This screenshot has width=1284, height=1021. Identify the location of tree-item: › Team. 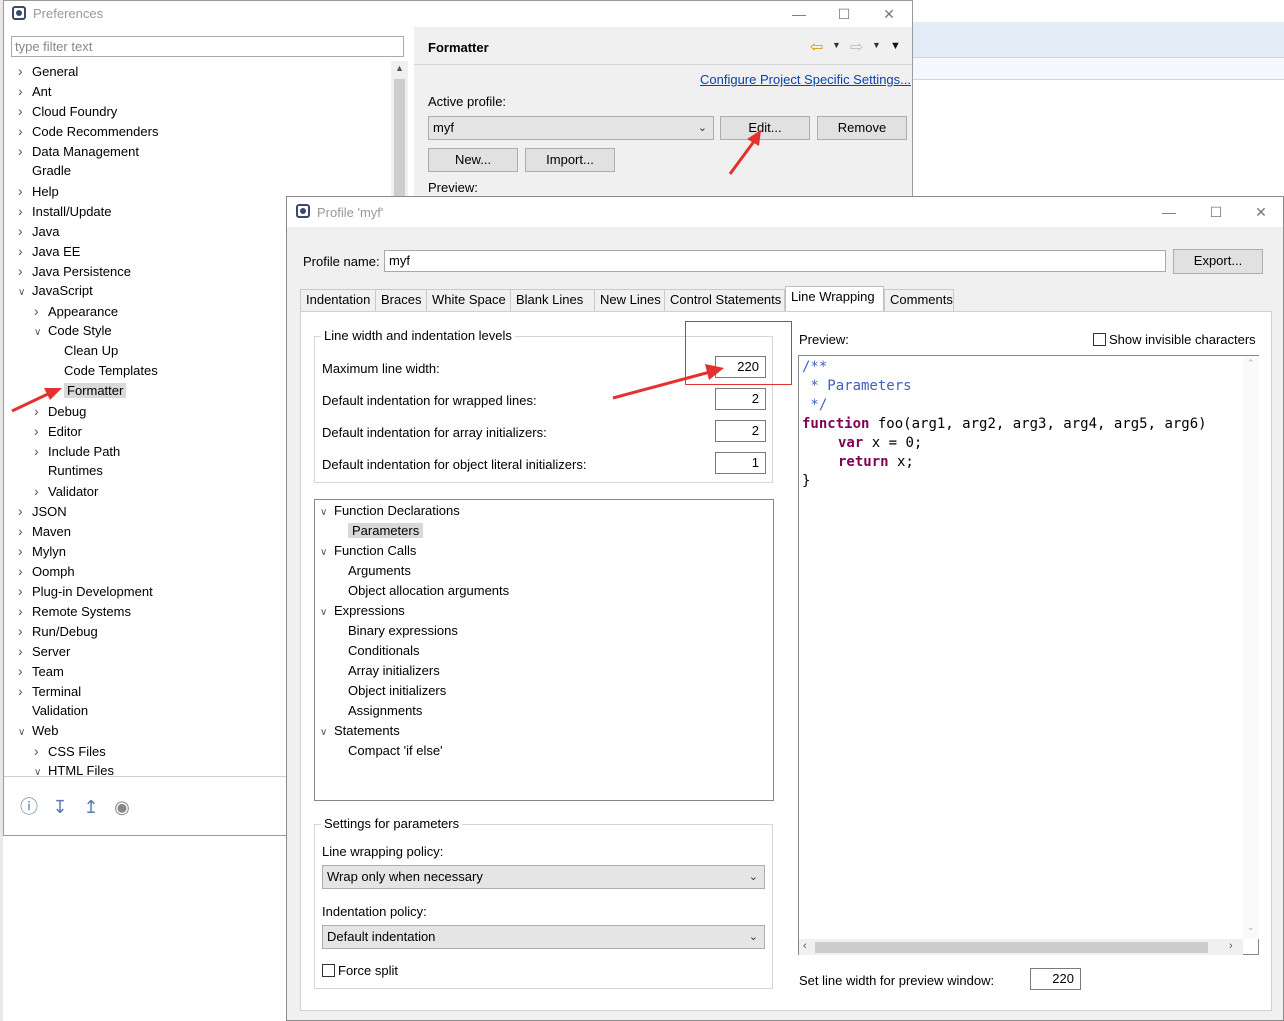
(41, 671).